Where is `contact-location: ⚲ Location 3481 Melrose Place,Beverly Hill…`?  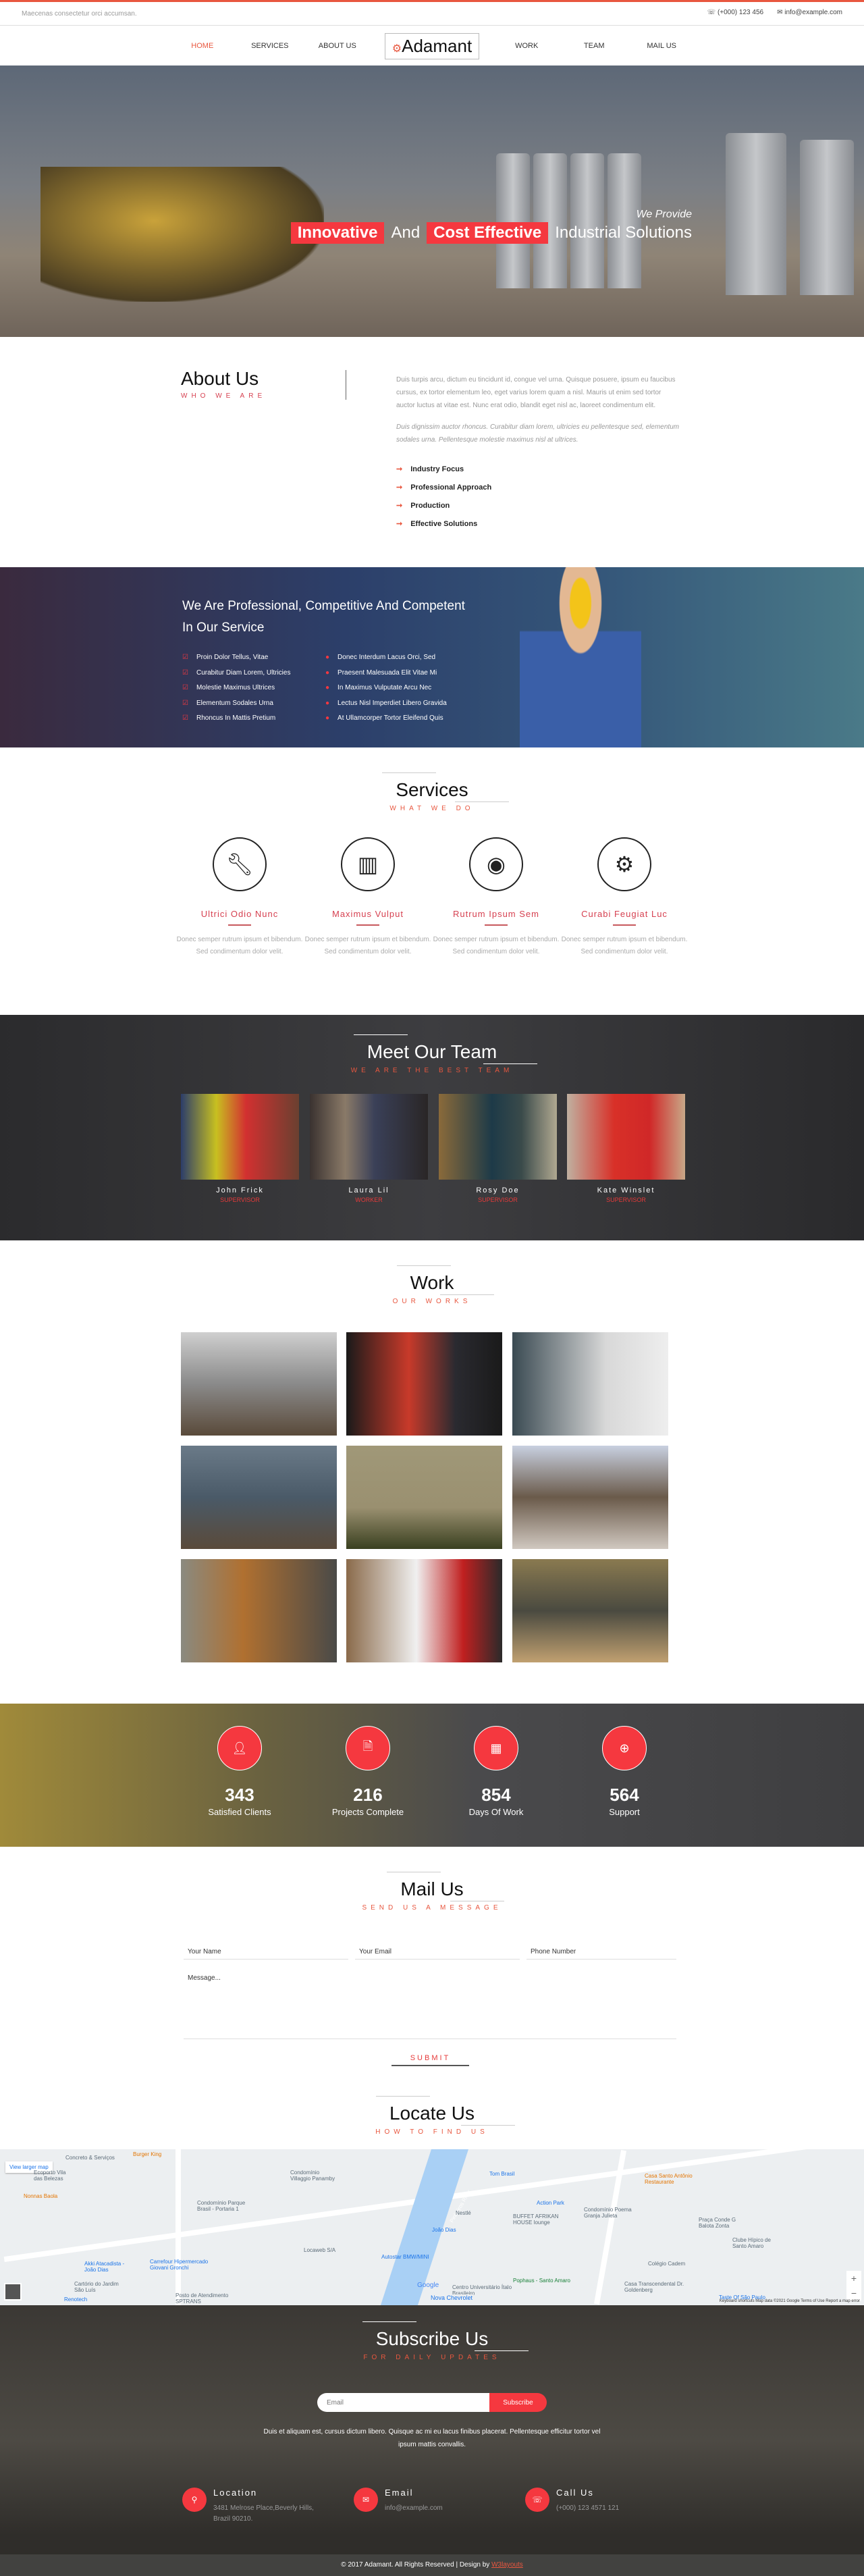
contact-location: ⚲ Location 3481 Melrose Place,Beverly Hill… is located at coordinates (255, 2506).